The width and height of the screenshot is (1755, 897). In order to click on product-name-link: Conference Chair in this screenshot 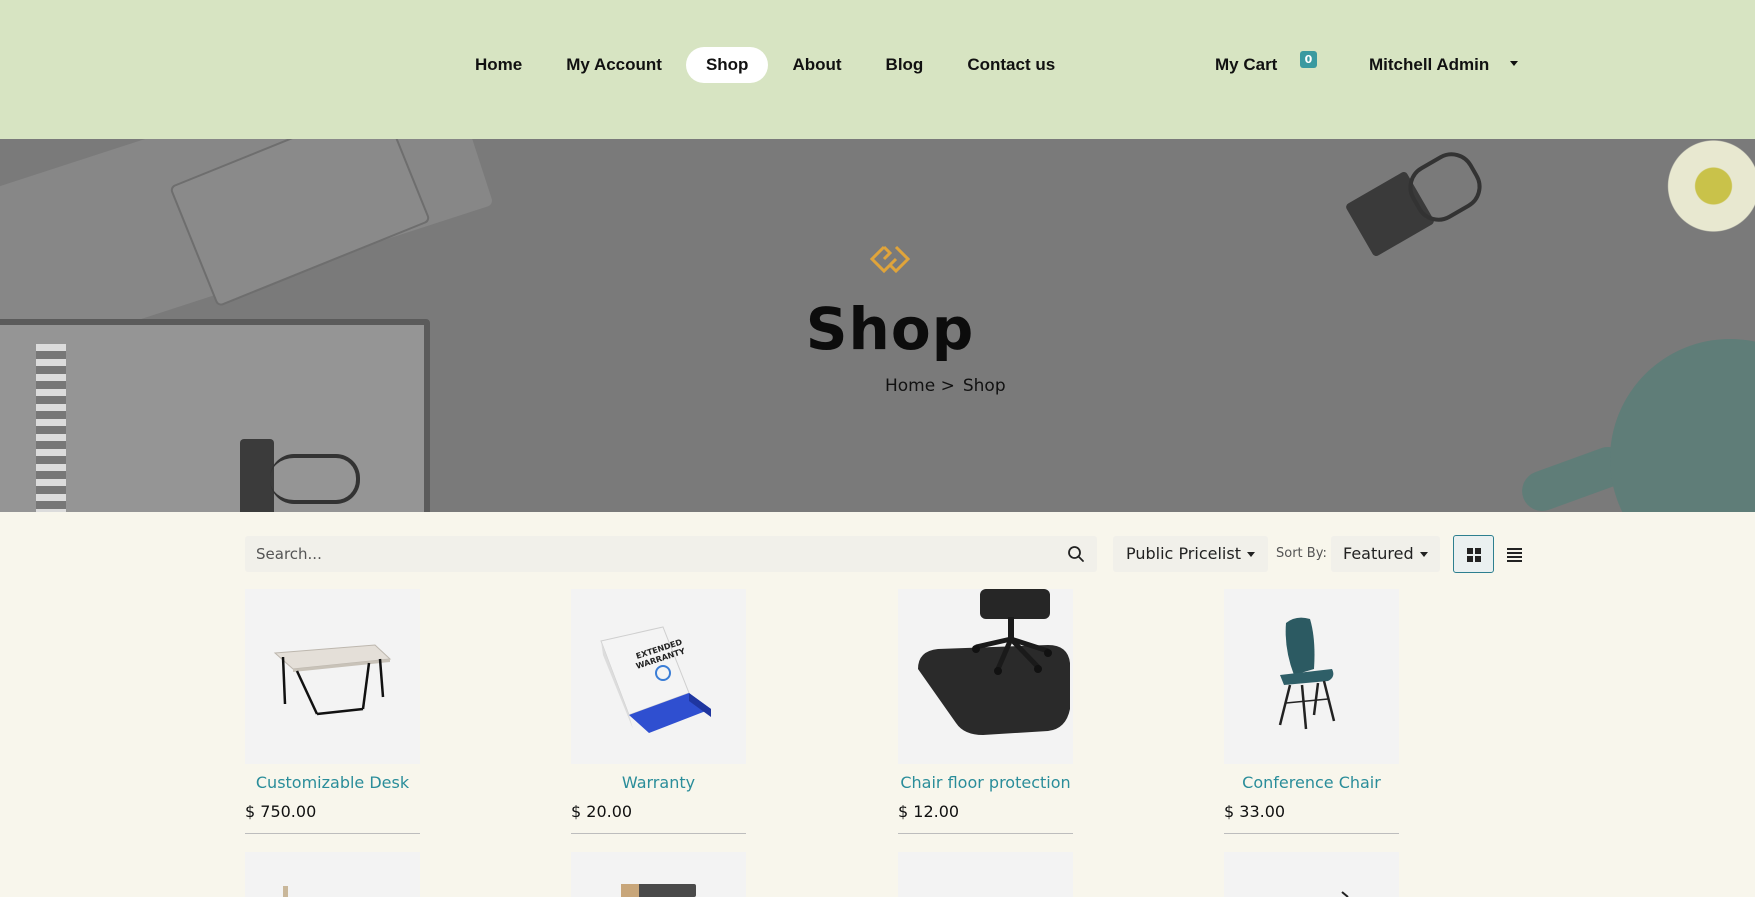, I will do `click(1311, 782)`.